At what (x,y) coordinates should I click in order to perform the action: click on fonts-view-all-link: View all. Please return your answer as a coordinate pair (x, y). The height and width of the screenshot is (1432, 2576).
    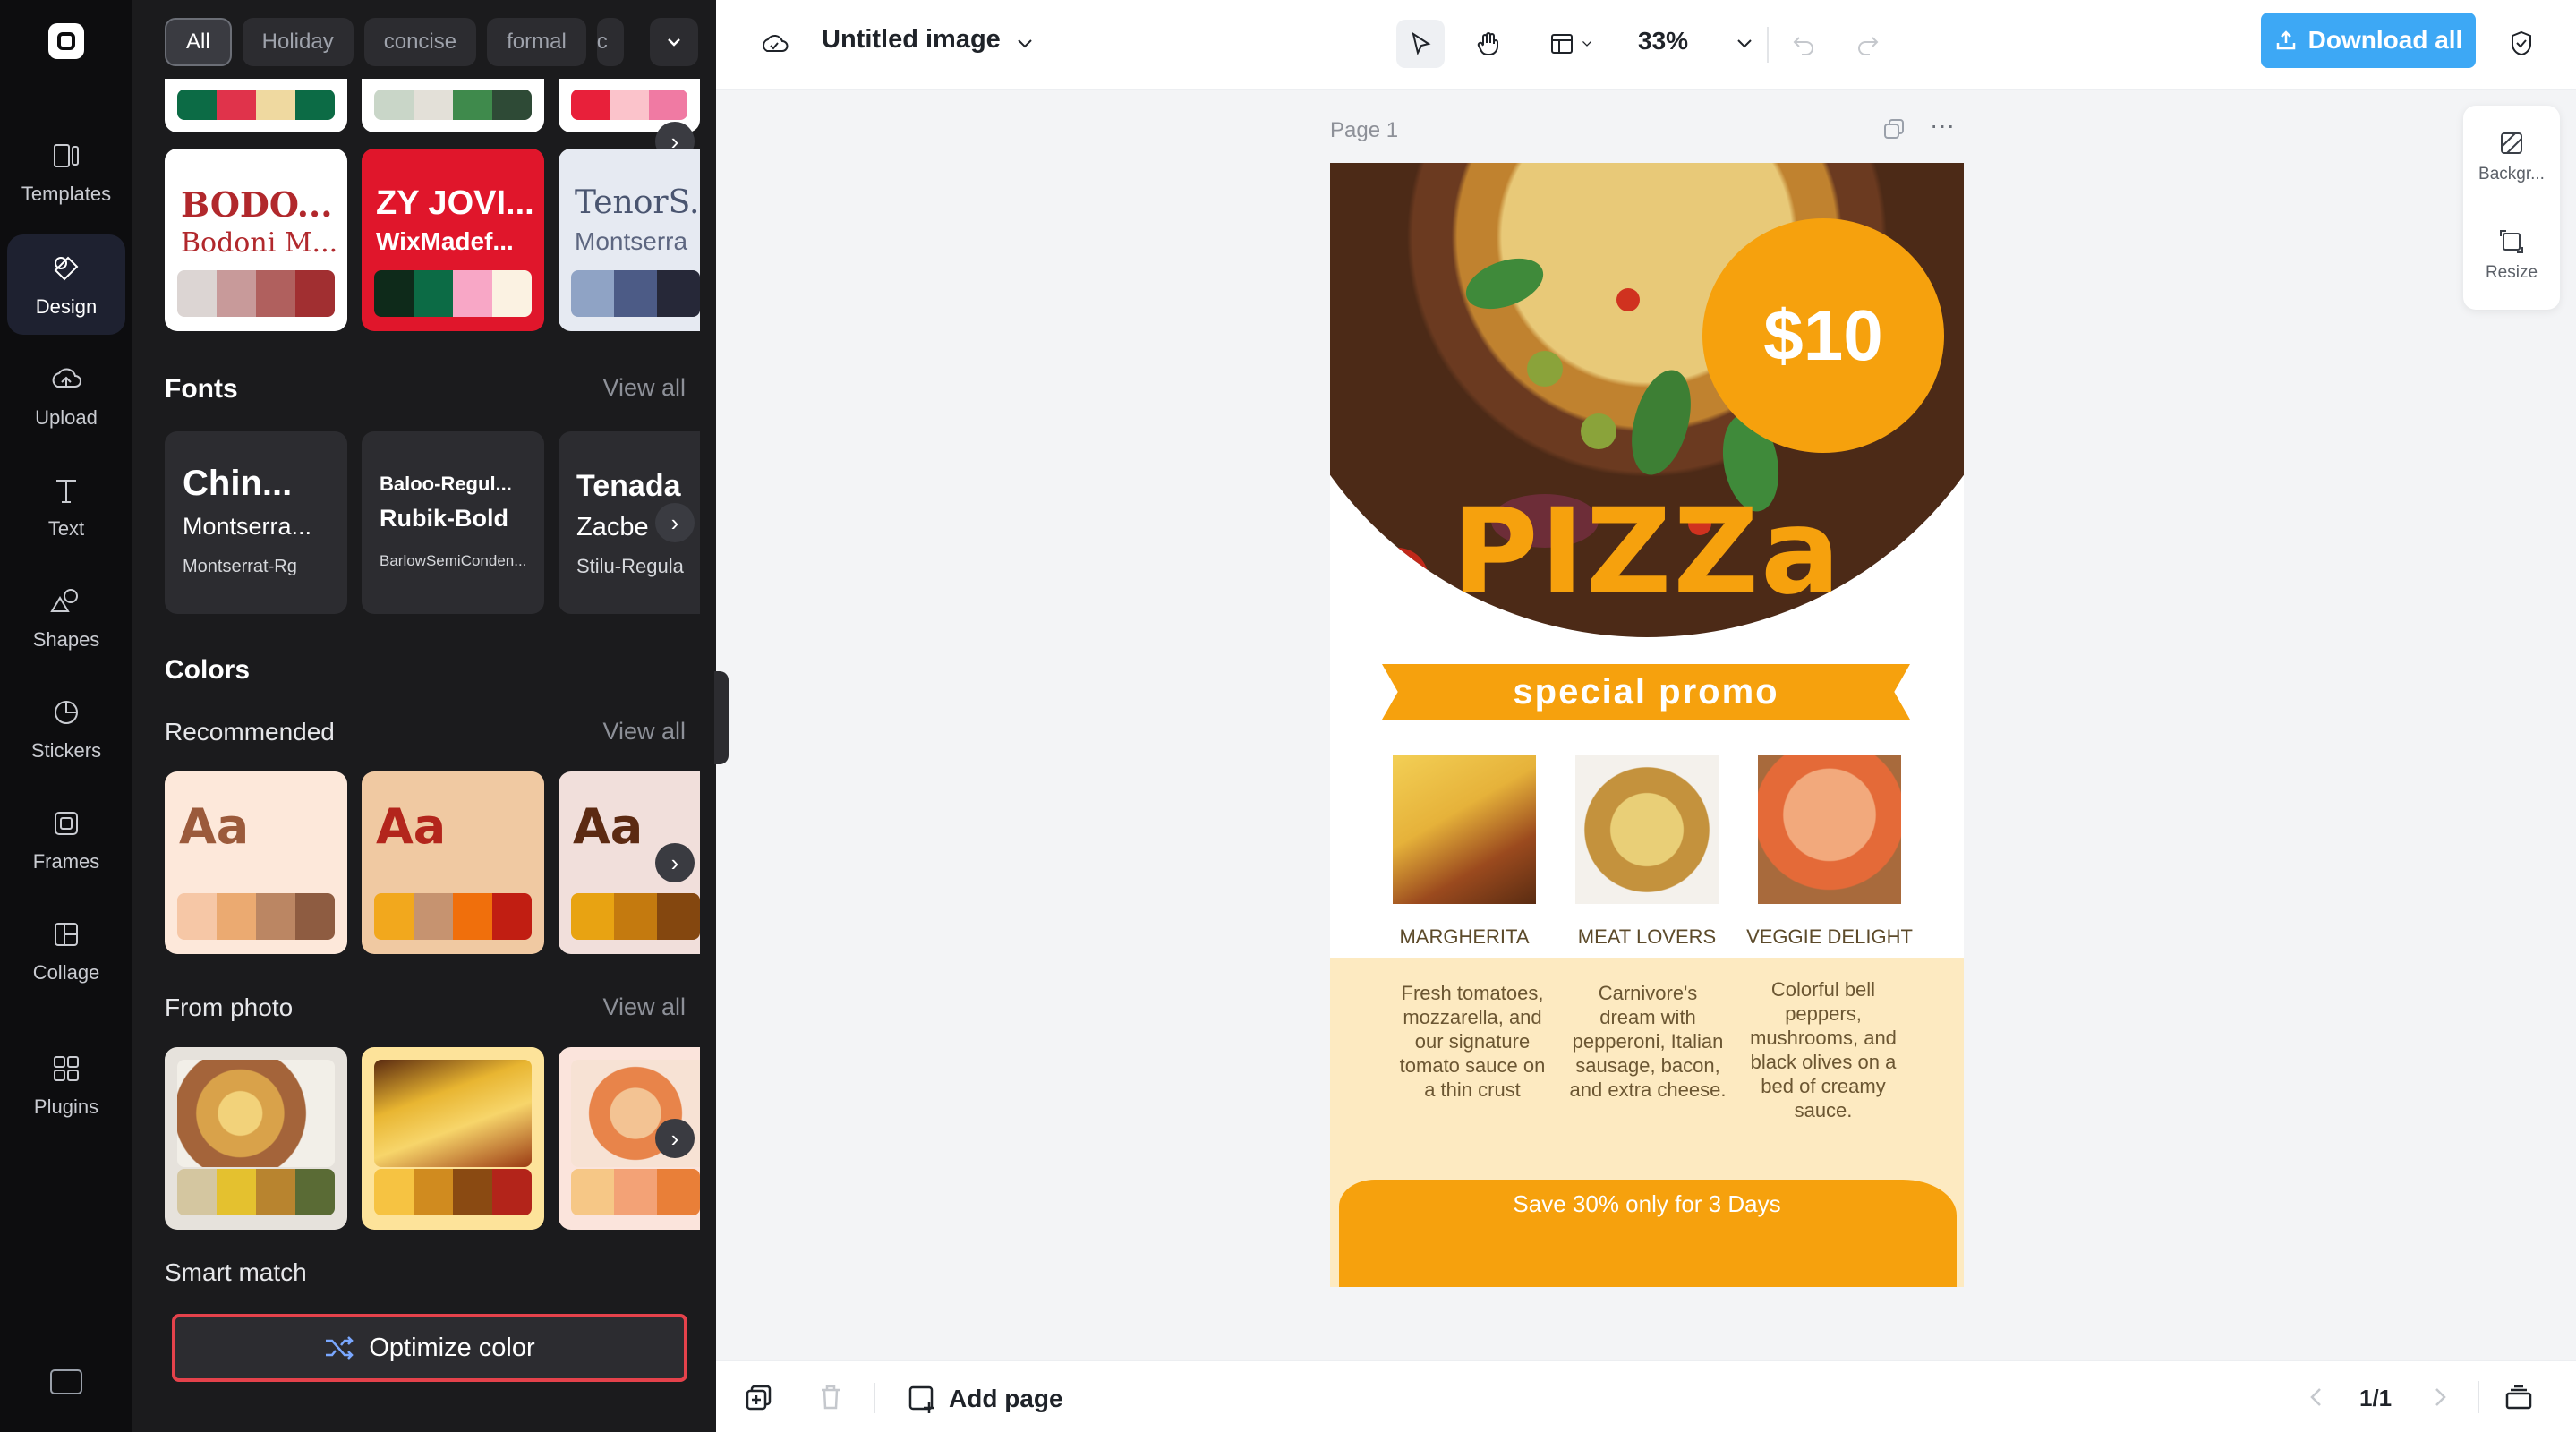
    Looking at the image, I should click on (644, 388).